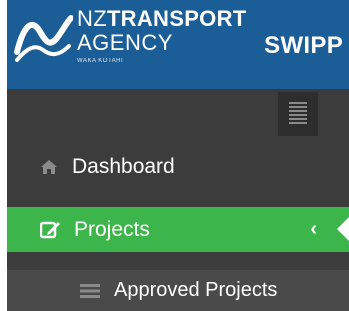 The width and height of the screenshot is (349, 311). I want to click on menu-icon, so click(298, 114).